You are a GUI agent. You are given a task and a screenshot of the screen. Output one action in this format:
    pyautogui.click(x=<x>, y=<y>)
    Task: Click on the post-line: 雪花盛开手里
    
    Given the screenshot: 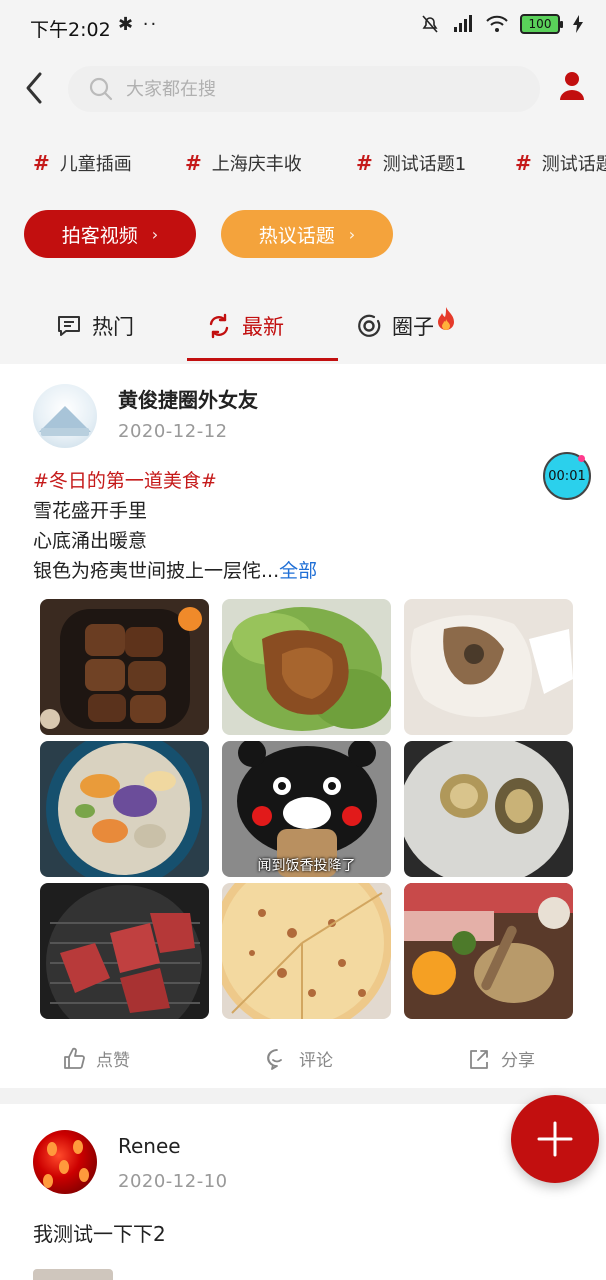 What is the action you would take?
    pyautogui.click(x=90, y=511)
    